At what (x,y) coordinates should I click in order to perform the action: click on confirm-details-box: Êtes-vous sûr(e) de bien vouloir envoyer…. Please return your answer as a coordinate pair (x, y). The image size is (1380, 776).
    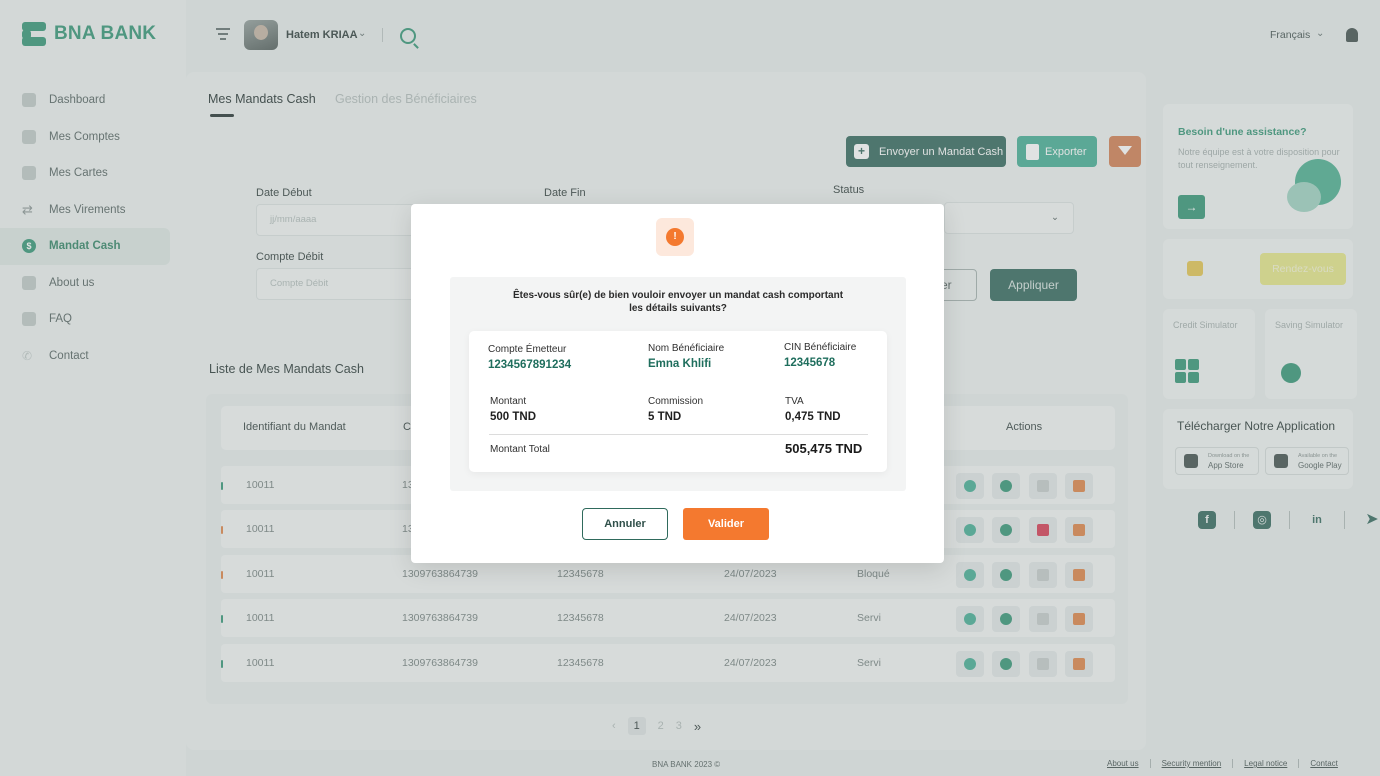
    Looking at the image, I should click on (678, 384).